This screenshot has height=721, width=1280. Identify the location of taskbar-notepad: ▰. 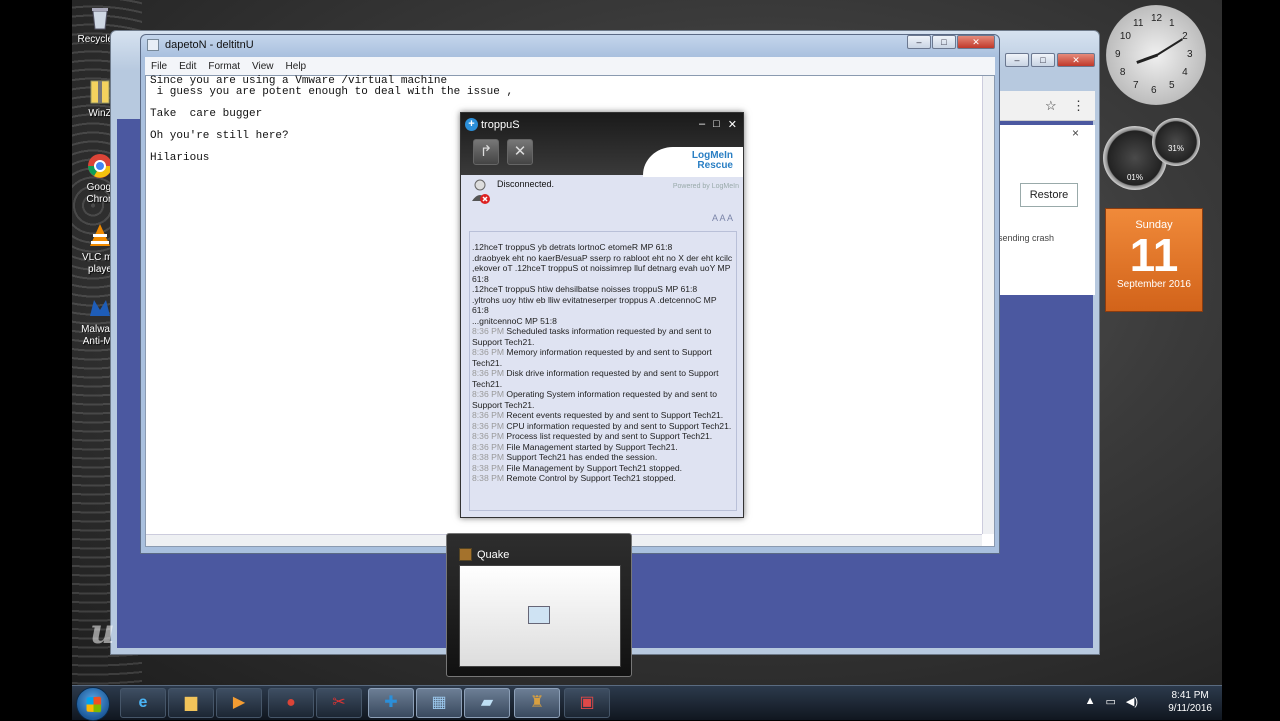
(487, 703).